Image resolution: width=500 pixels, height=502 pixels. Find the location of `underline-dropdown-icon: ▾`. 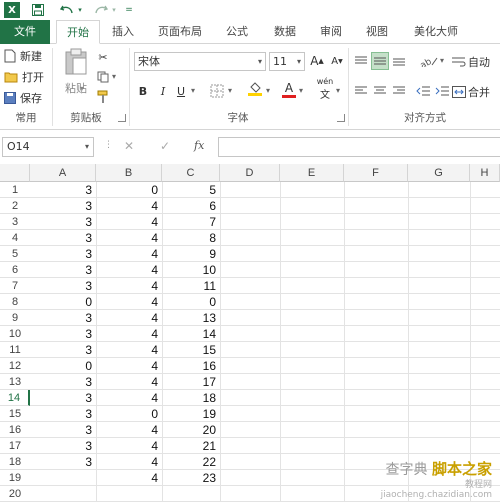

underline-dropdown-icon: ▾ is located at coordinates (193, 90).